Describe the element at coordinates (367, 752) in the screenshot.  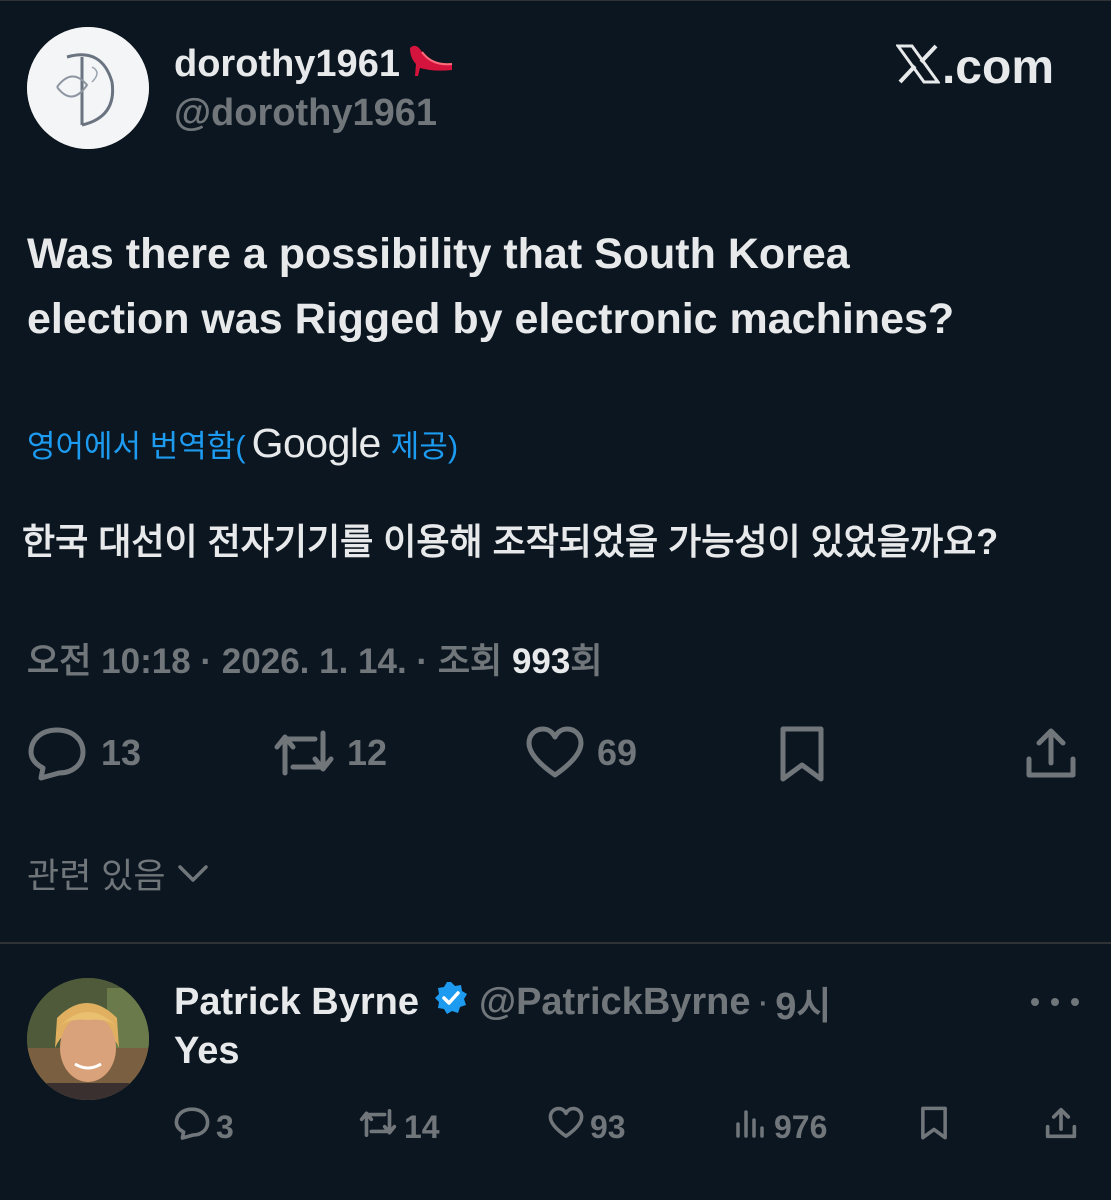
I see `retweet-count: 12` at that location.